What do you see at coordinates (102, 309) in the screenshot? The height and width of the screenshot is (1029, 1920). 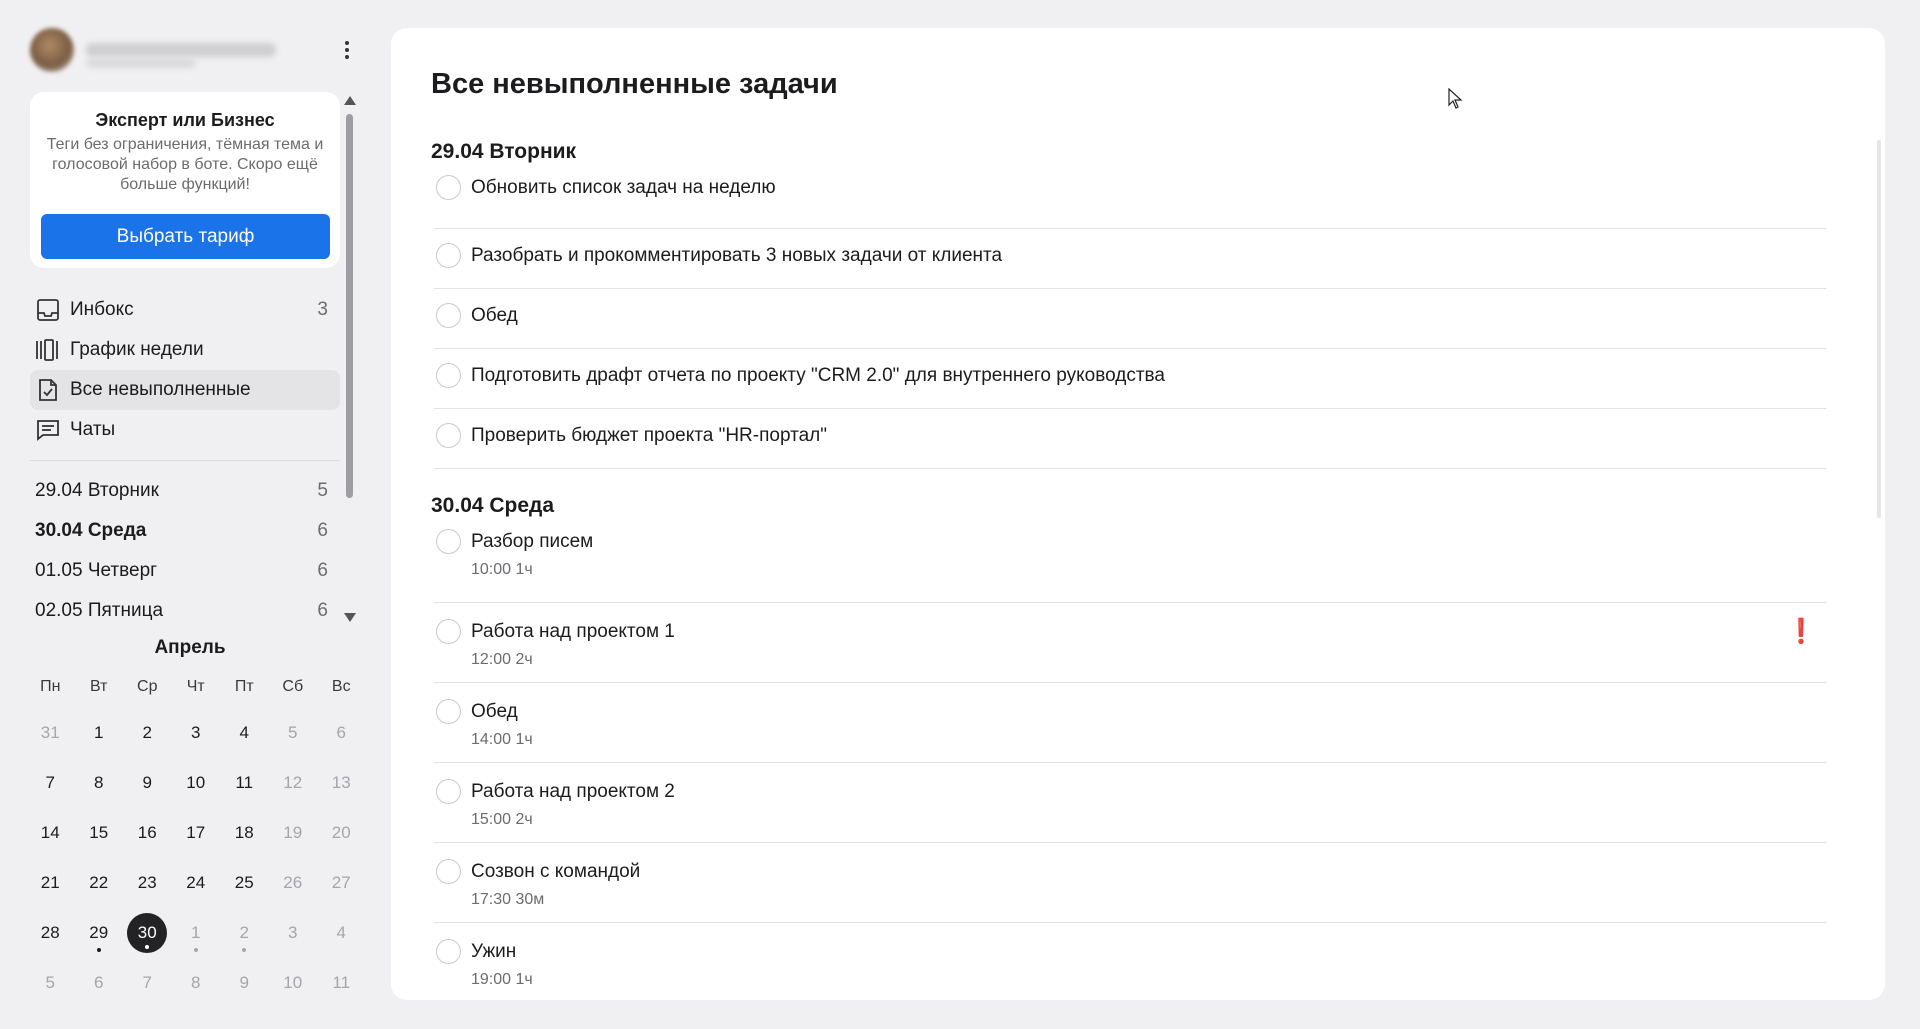 I see `sidebar-item-label: Инбокс` at bounding box center [102, 309].